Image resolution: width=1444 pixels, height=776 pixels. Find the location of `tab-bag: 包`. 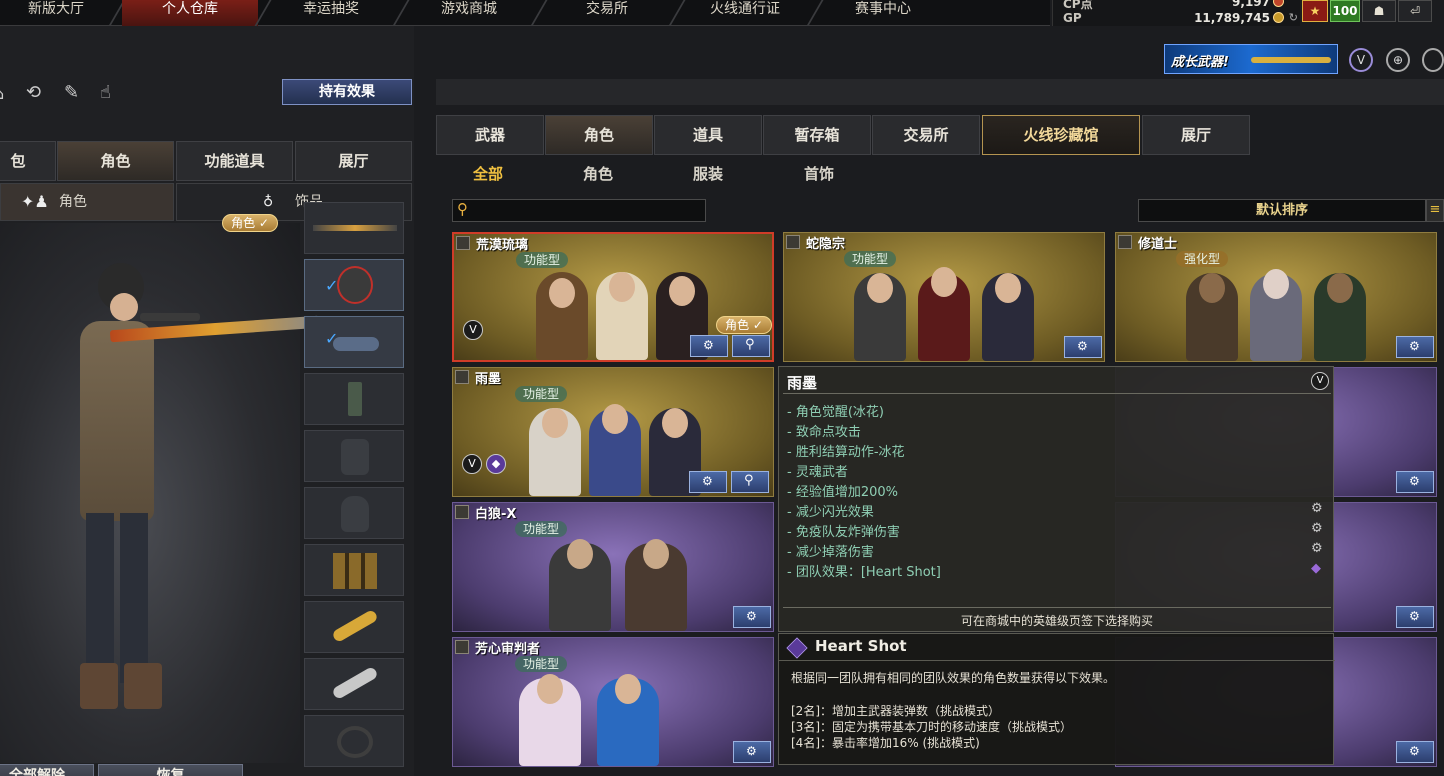

tab-bag: 包 is located at coordinates (28, 161).